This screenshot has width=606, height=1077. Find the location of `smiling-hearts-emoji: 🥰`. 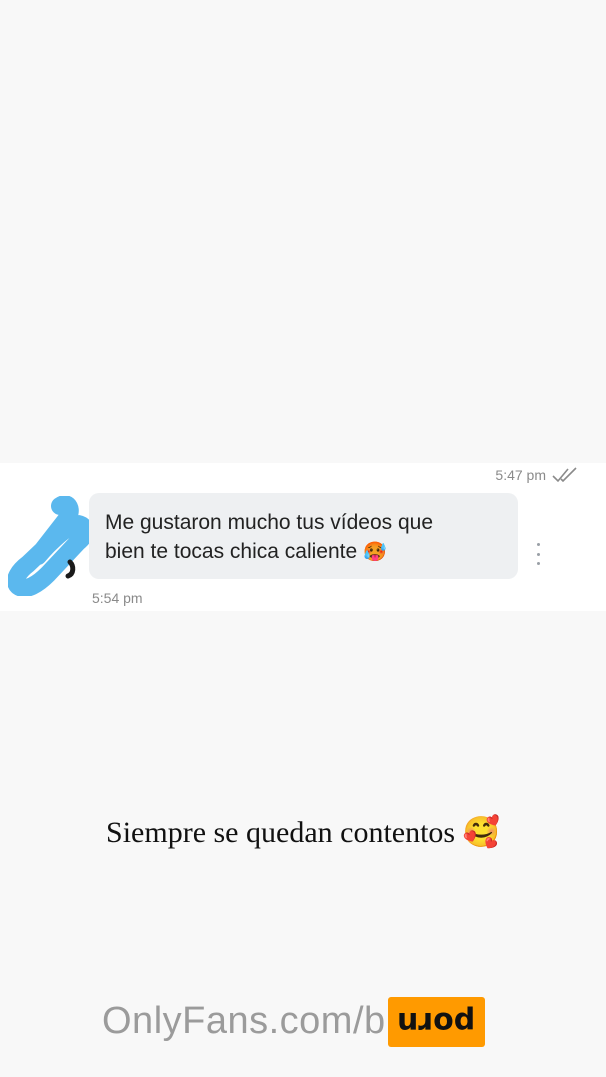

smiling-hearts-emoji: 🥰 is located at coordinates (481, 832).